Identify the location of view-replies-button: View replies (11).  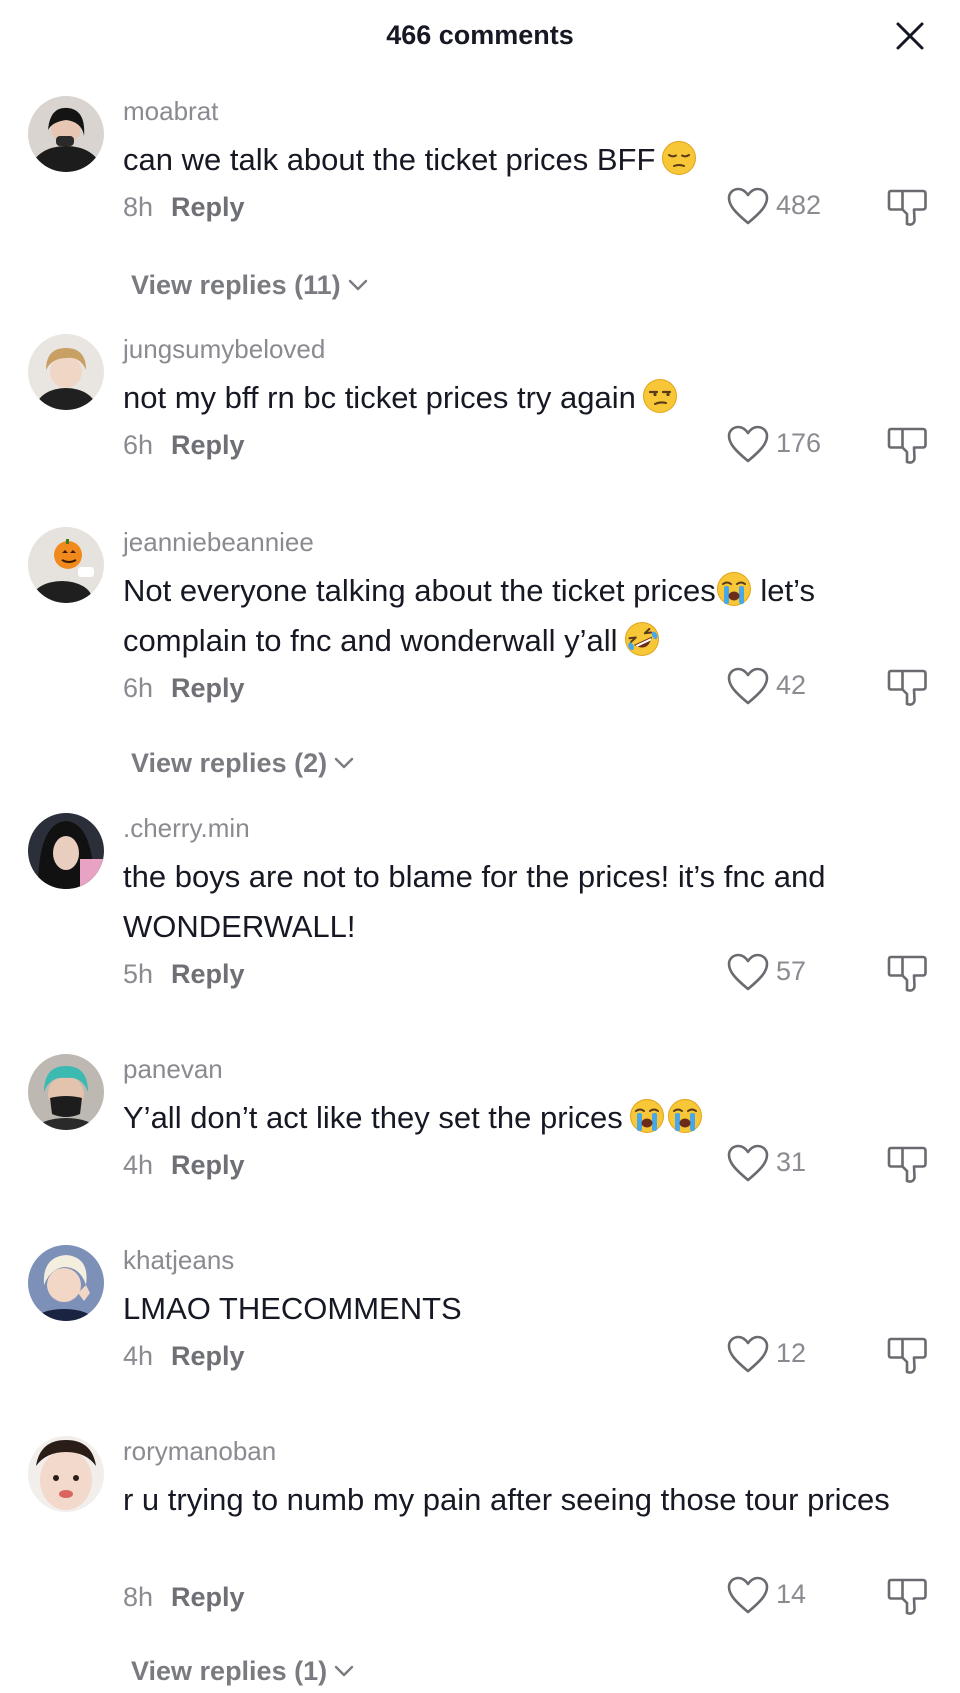
(250, 285).